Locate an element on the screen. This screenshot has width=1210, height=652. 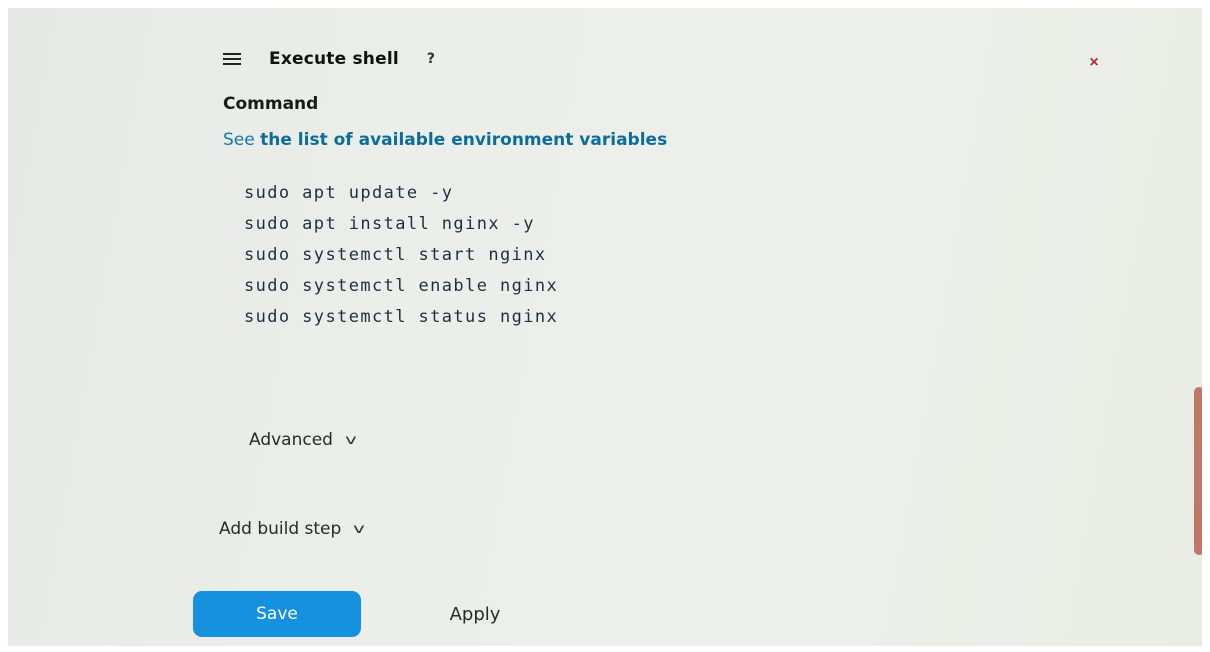
apply-button: Apply is located at coordinates (475, 614).